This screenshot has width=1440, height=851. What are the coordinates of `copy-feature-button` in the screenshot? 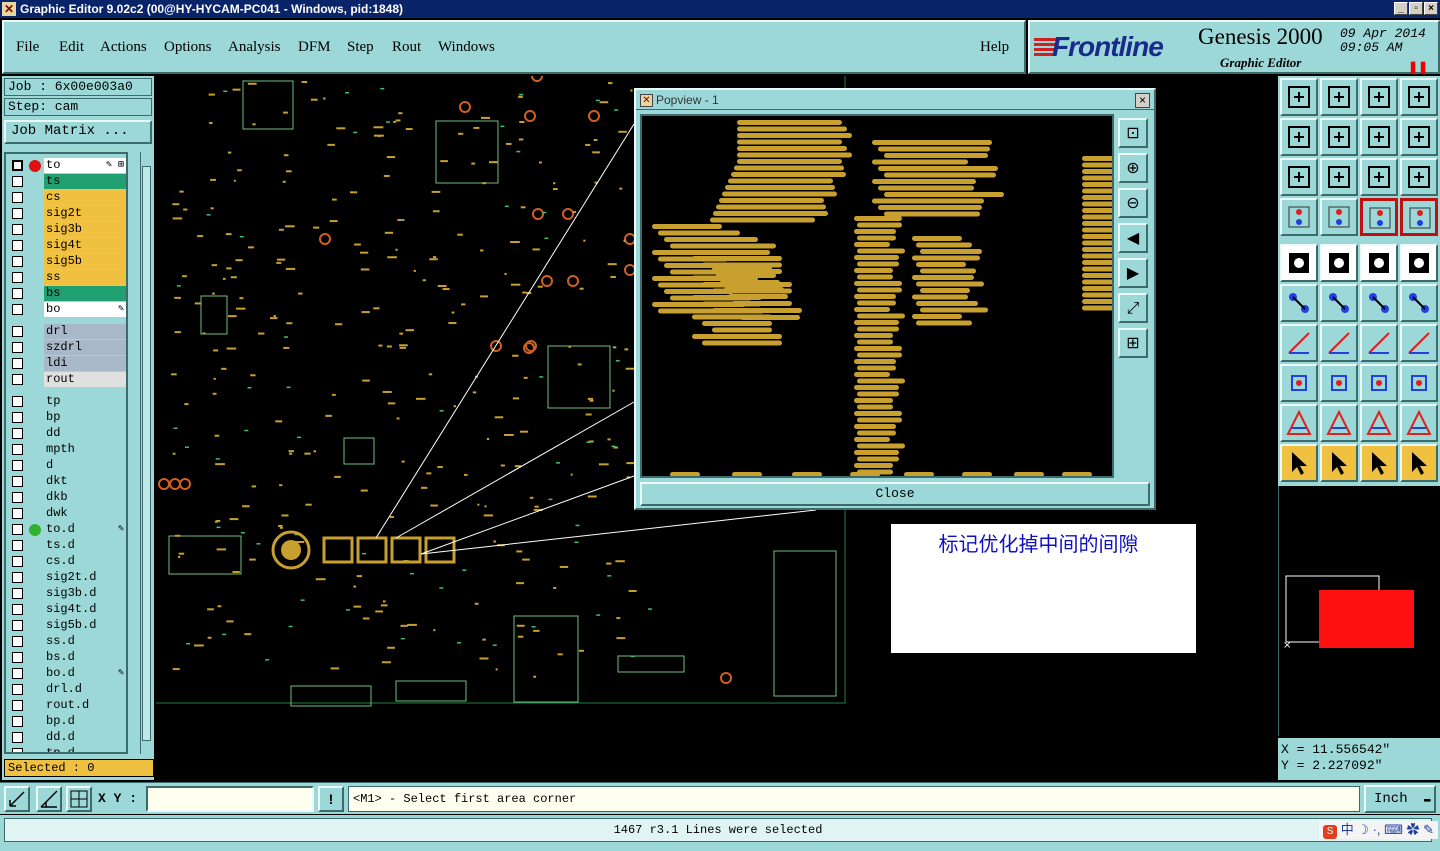 It's located at (1419, 303).